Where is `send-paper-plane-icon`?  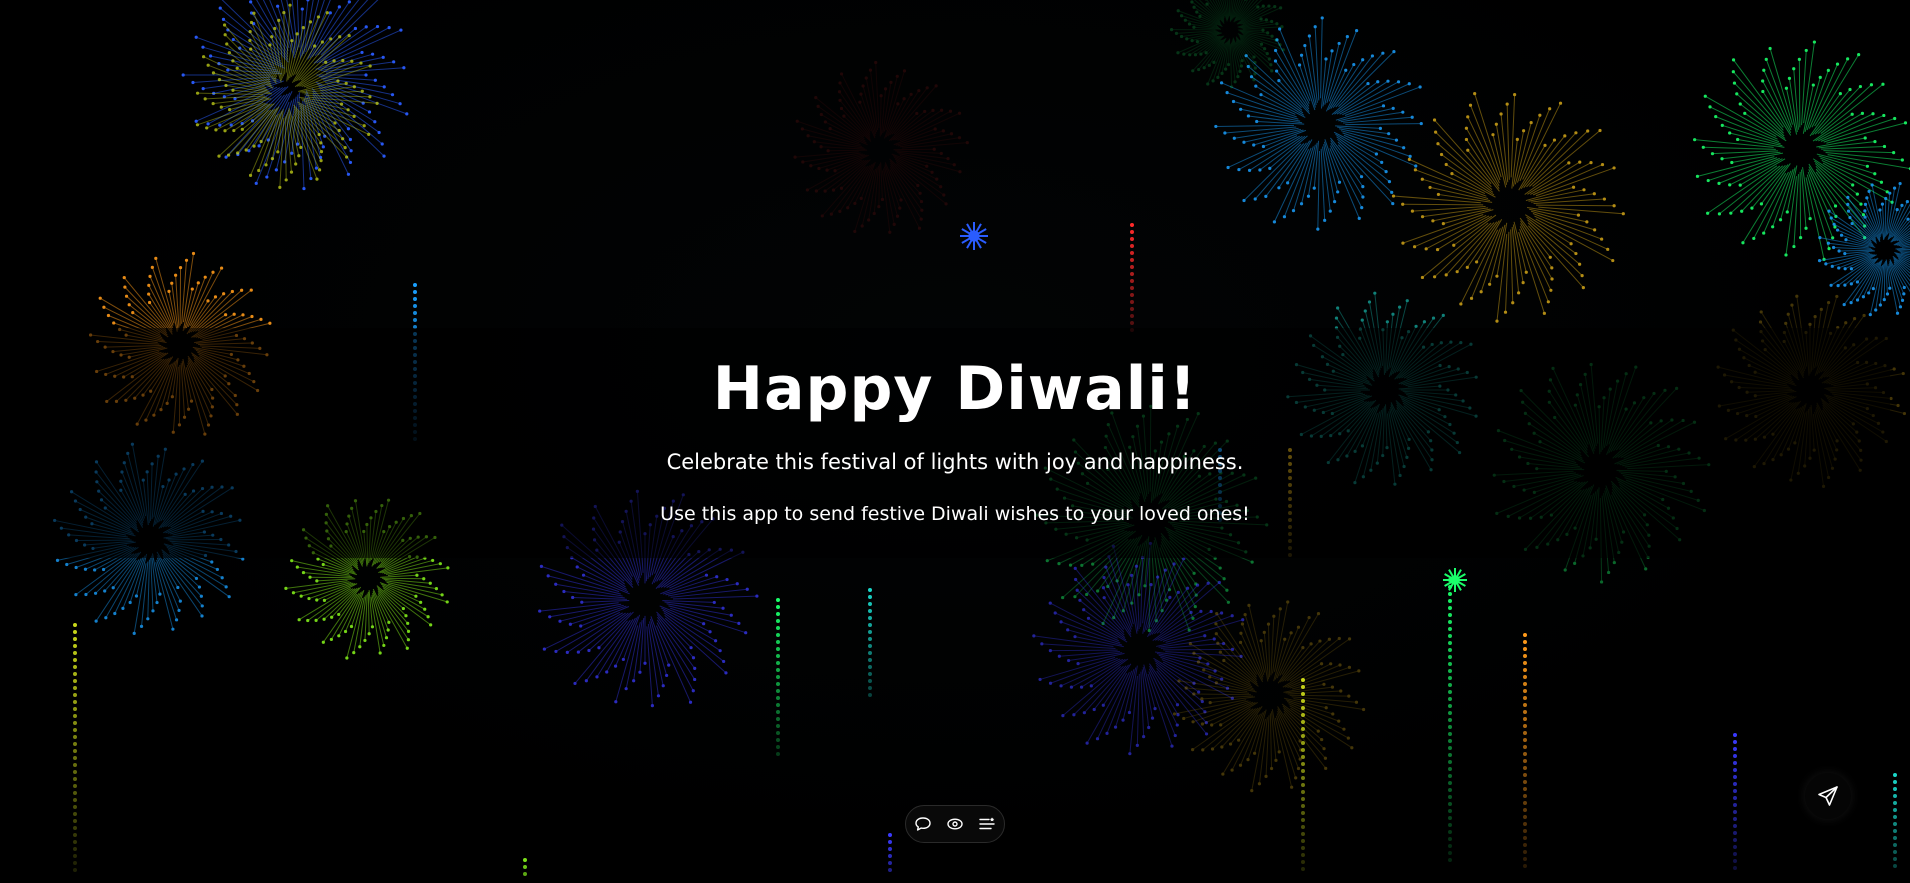
send-paper-plane-icon is located at coordinates (1828, 796).